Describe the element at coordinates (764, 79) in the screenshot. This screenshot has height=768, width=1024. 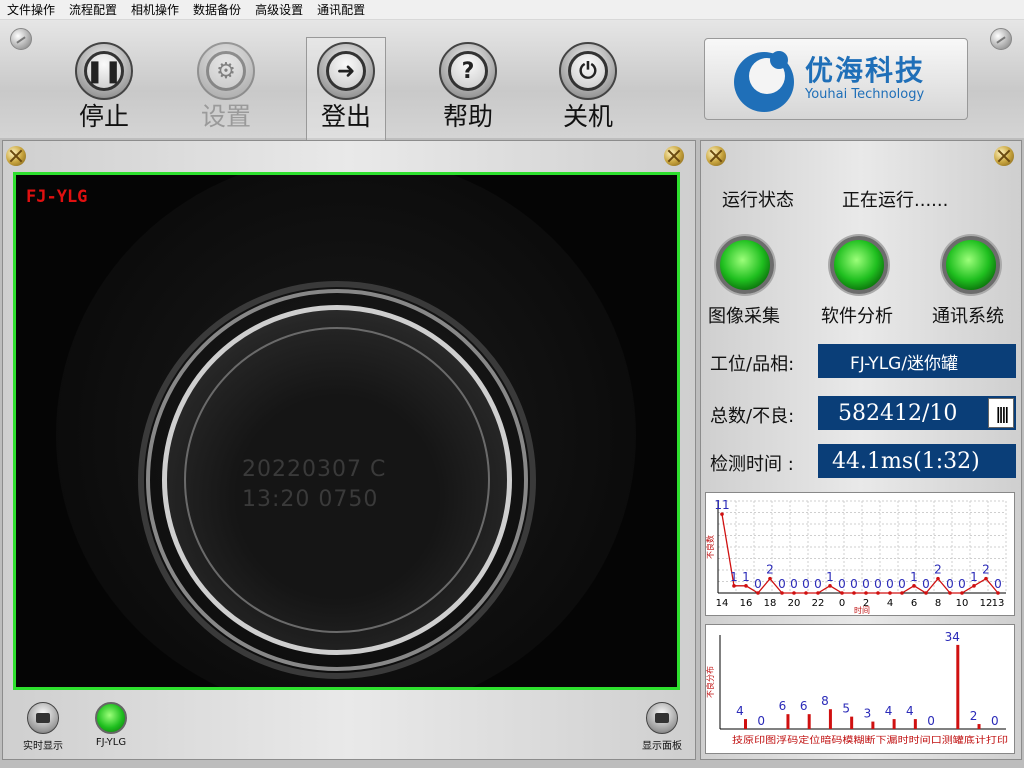
I see `logo-icon` at that location.